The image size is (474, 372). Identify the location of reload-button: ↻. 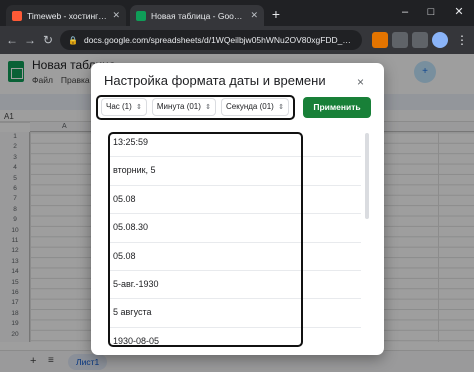
(48, 40).